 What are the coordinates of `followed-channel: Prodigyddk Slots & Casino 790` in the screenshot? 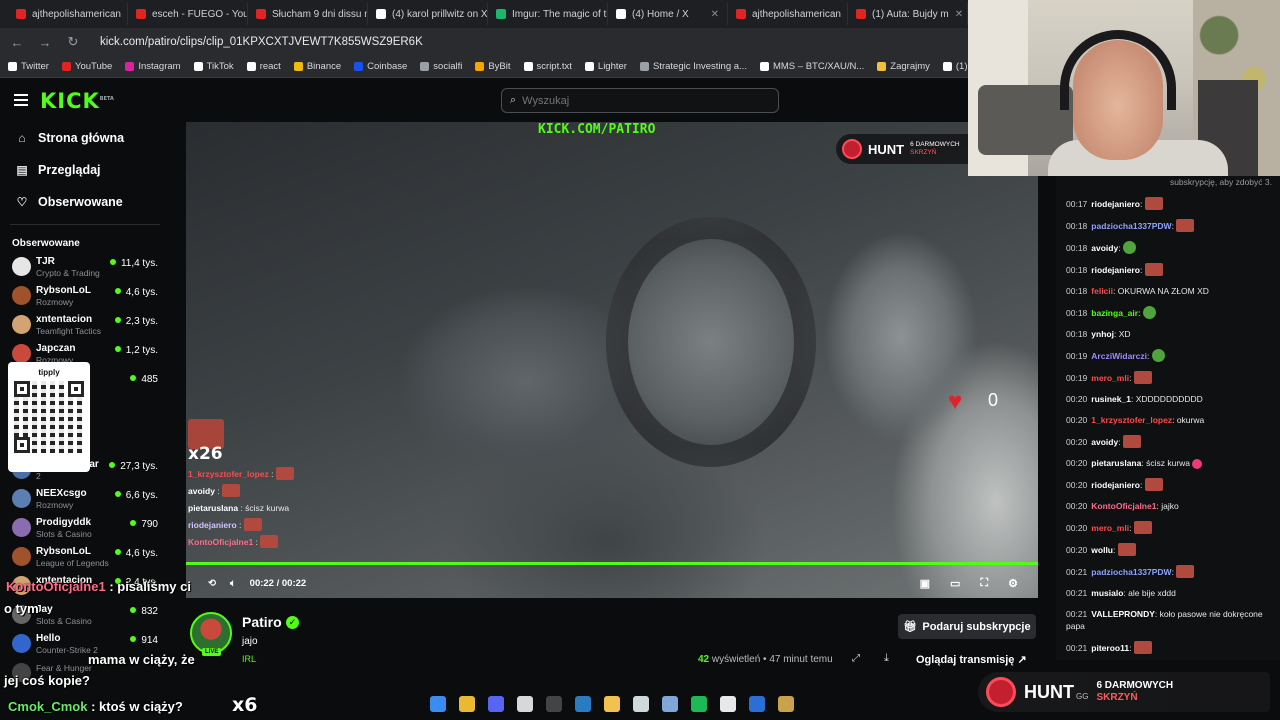 It's located at (85, 528).